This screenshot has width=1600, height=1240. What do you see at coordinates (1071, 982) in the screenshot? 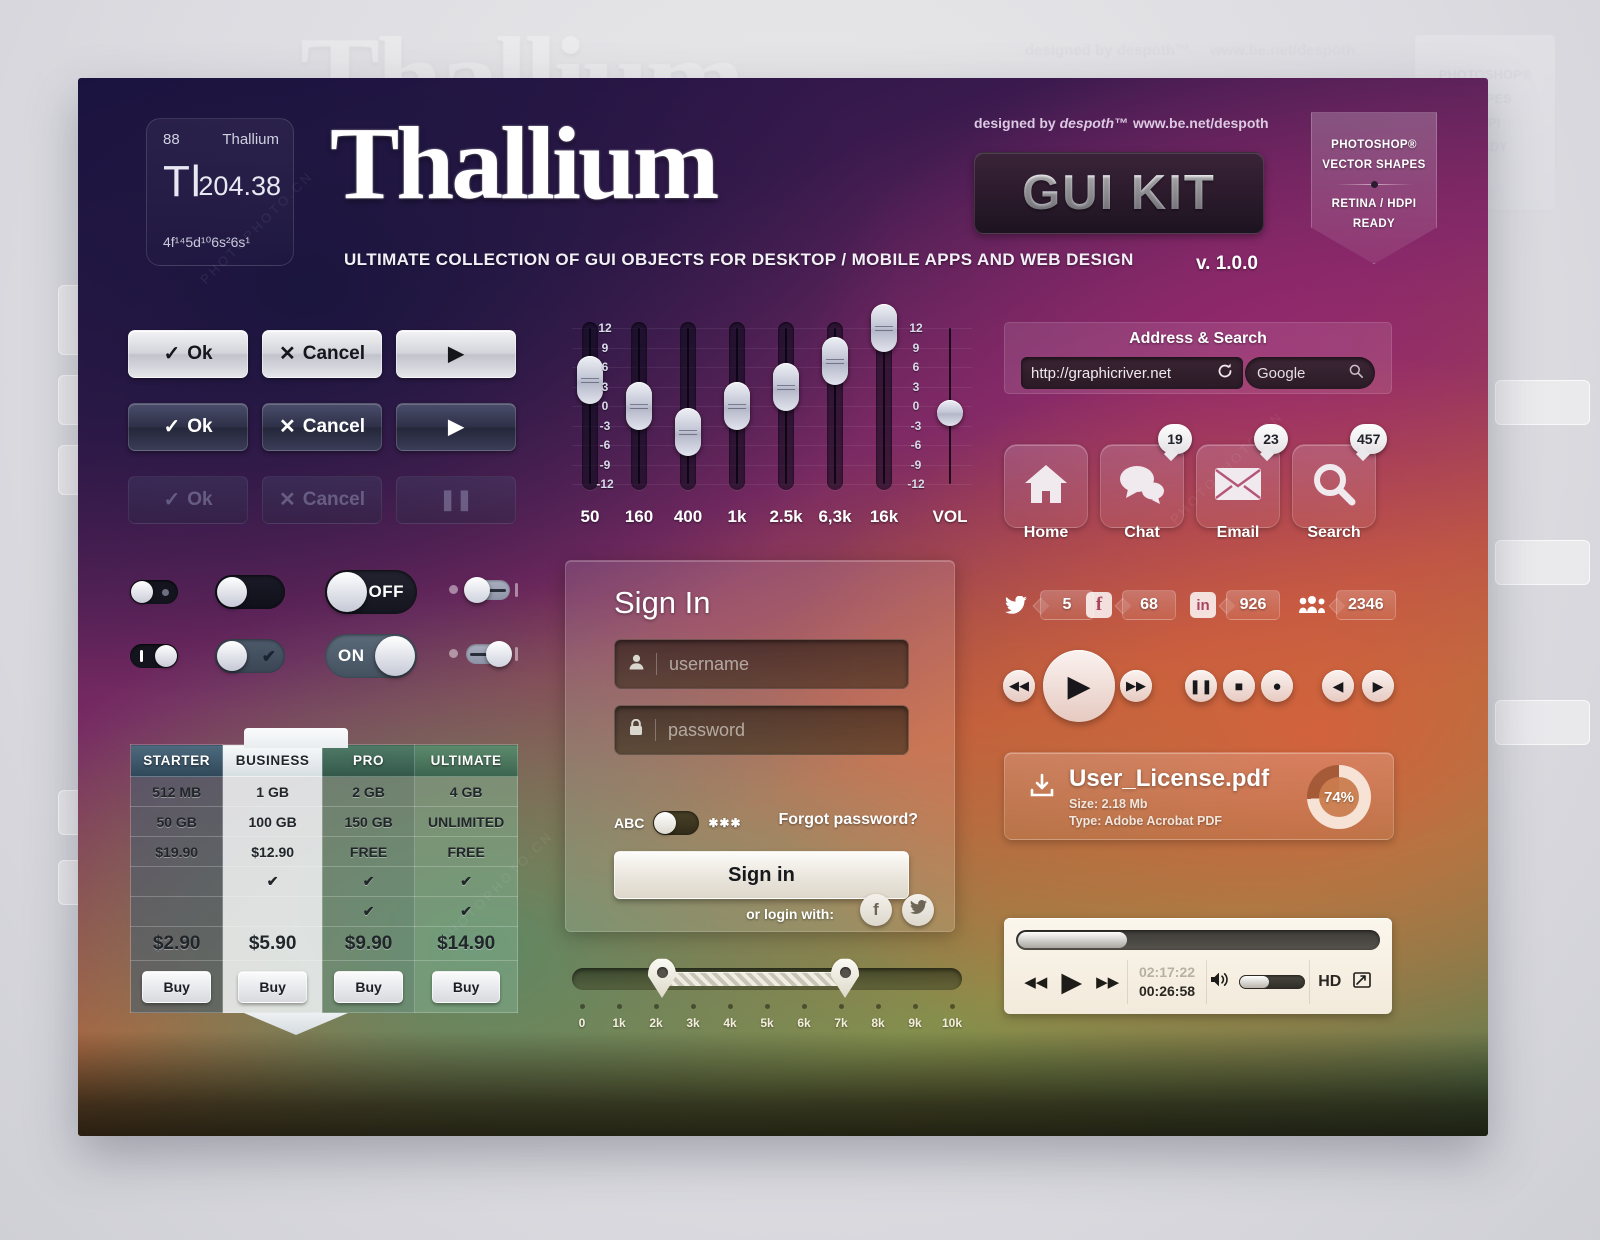
I see `video-play-button: ▶` at bounding box center [1071, 982].